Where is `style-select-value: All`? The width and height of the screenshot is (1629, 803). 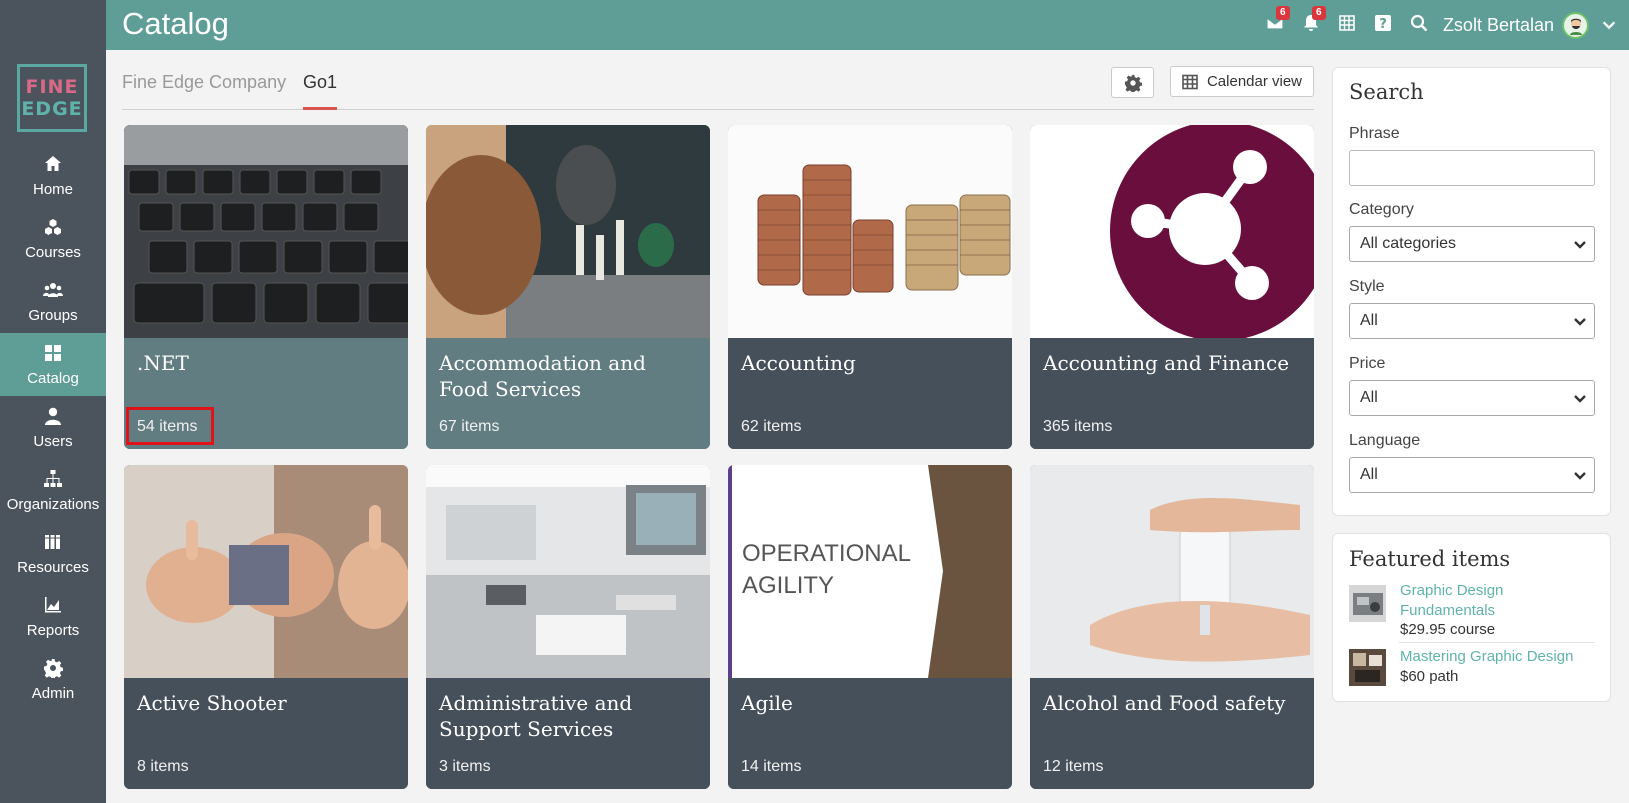 style-select-value: All is located at coordinates (1369, 320).